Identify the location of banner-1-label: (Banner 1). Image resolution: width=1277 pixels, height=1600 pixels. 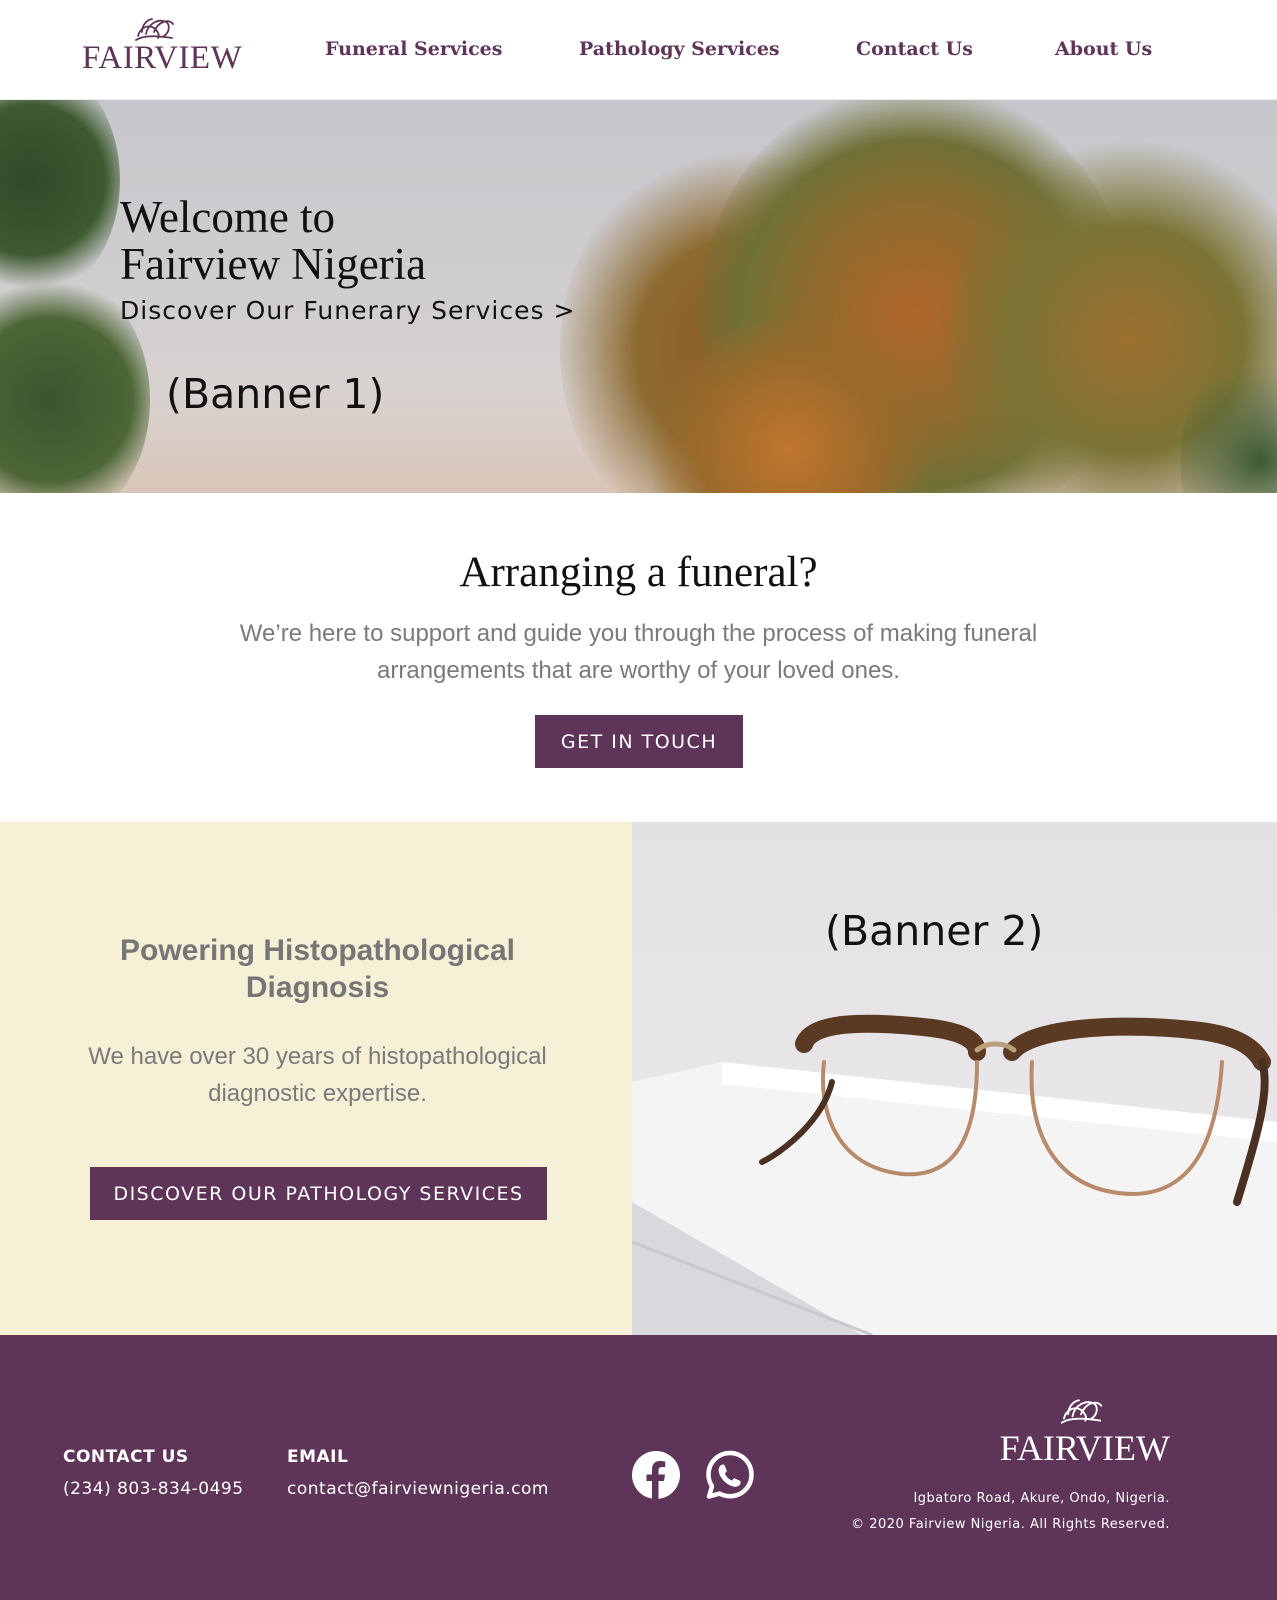
(275, 394).